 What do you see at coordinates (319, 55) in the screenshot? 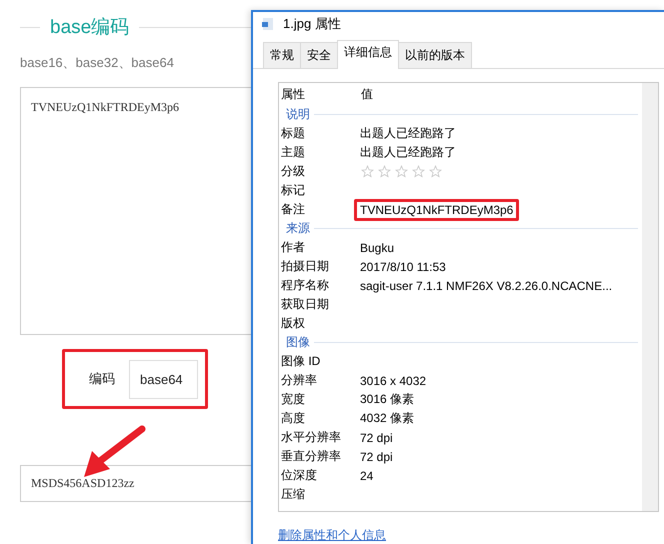
I see `tab: 安全` at bounding box center [319, 55].